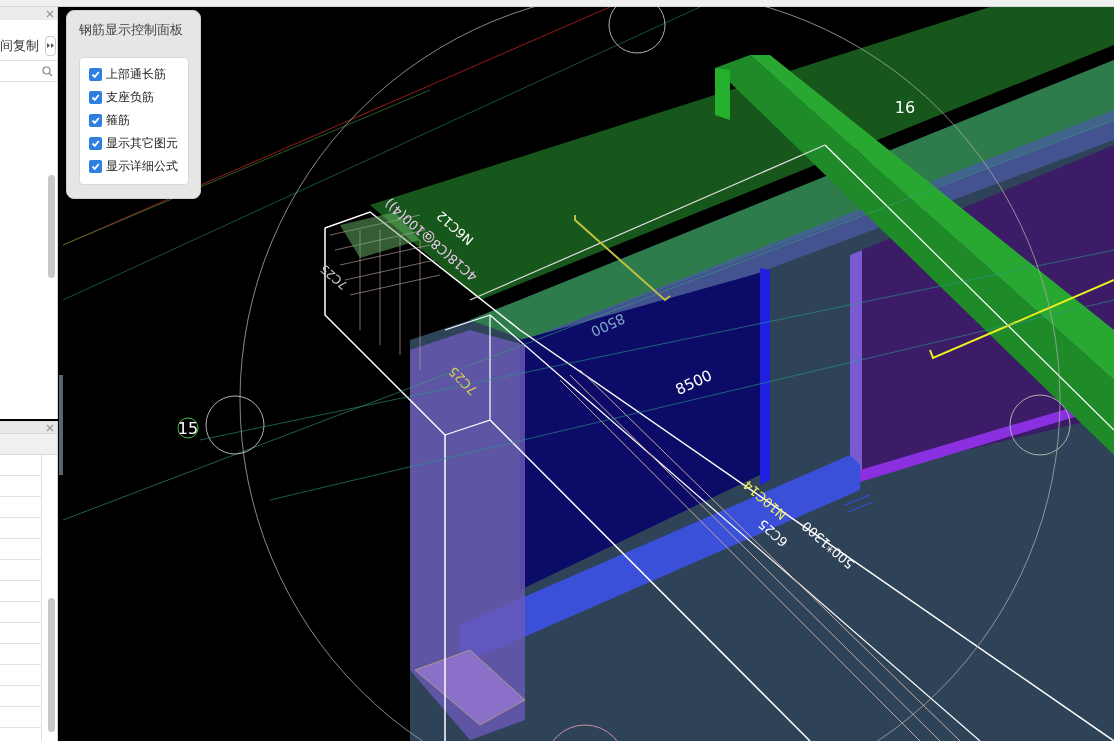  I want to click on toolbar-text: 间复制, so click(19, 45).